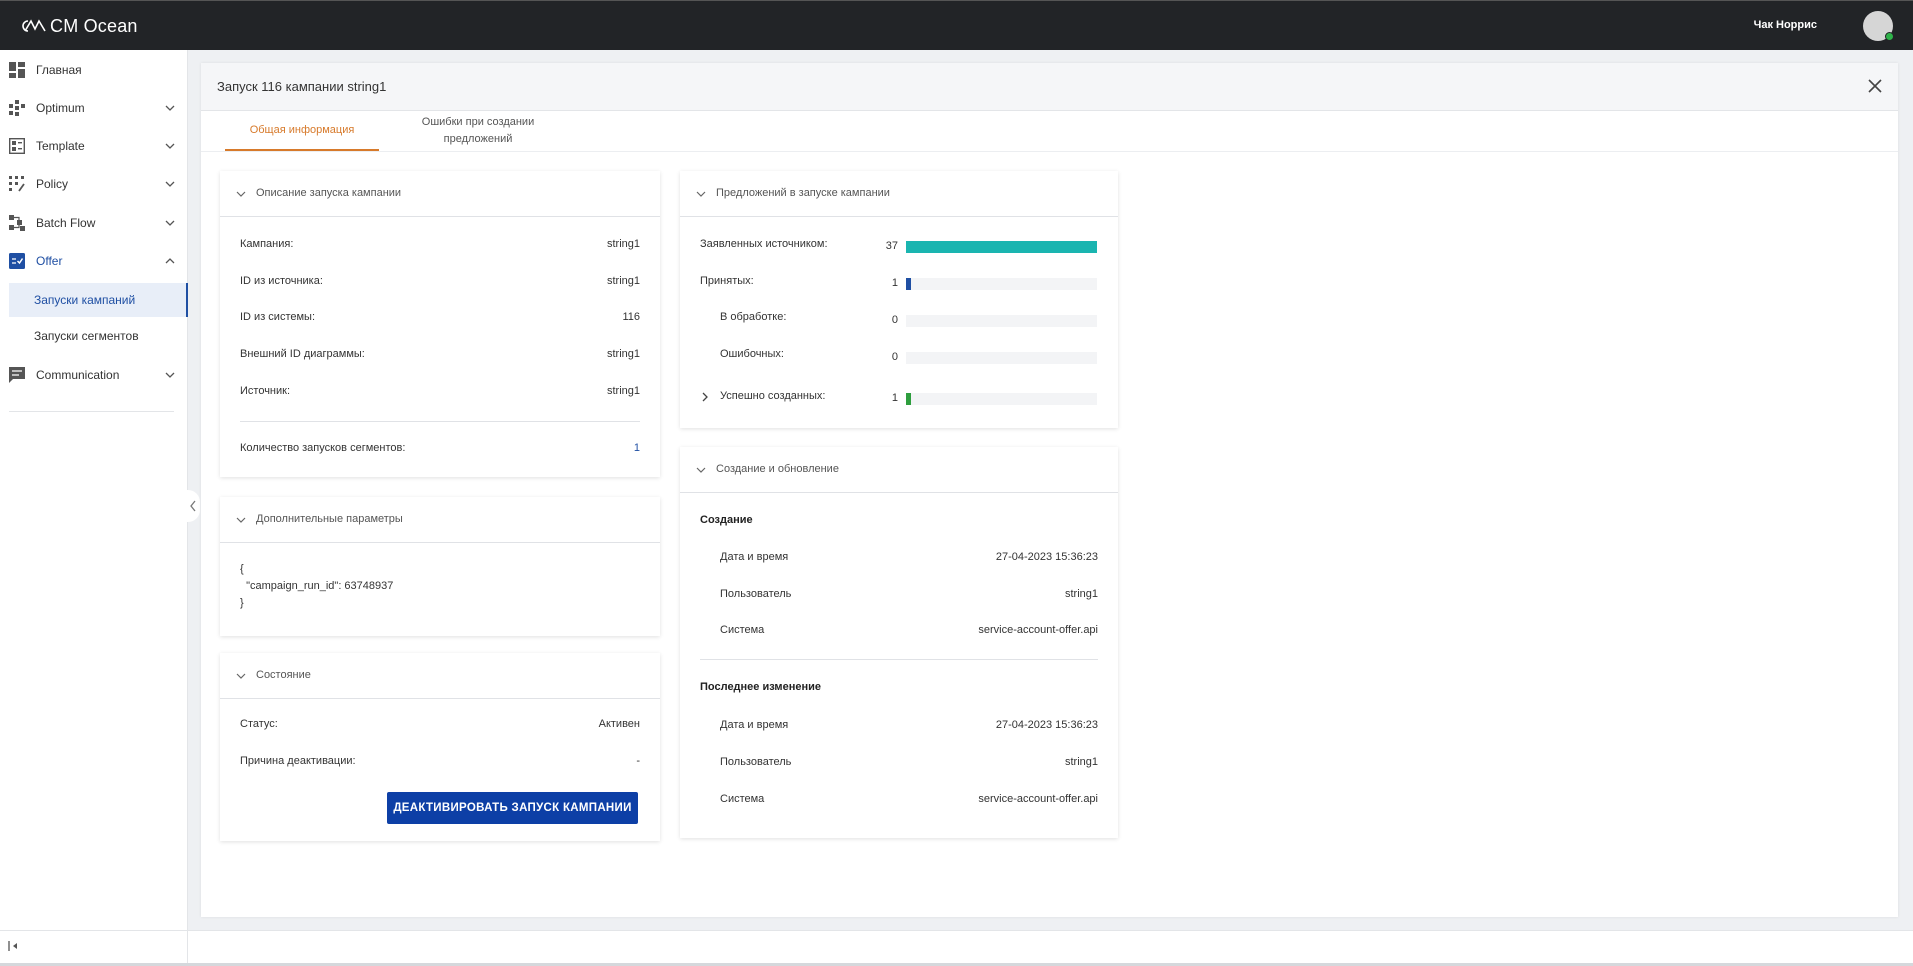 The height and width of the screenshot is (966, 1913). What do you see at coordinates (894, 357) in the screenshot?
I see `offers-count-errors: 0` at bounding box center [894, 357].